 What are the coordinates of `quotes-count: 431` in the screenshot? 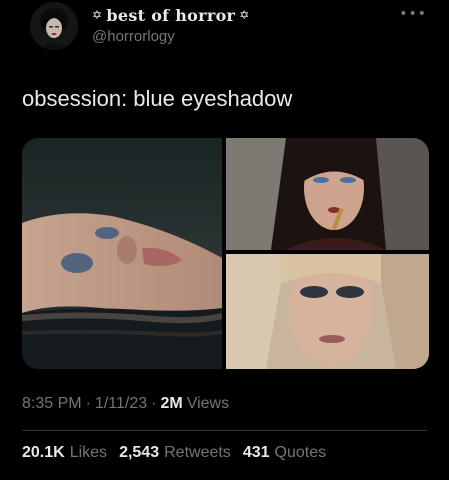 It's located at (256, 452).